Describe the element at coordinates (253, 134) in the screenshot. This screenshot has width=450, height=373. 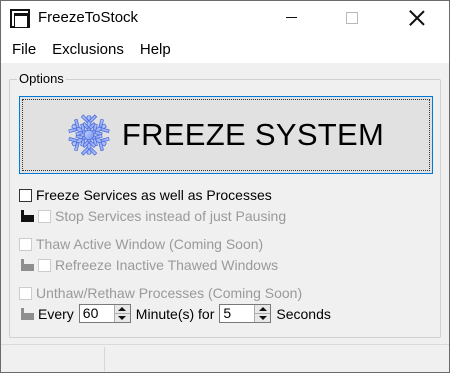
I see `freeze-system-label: FREEZE SYSTEM` at that location.